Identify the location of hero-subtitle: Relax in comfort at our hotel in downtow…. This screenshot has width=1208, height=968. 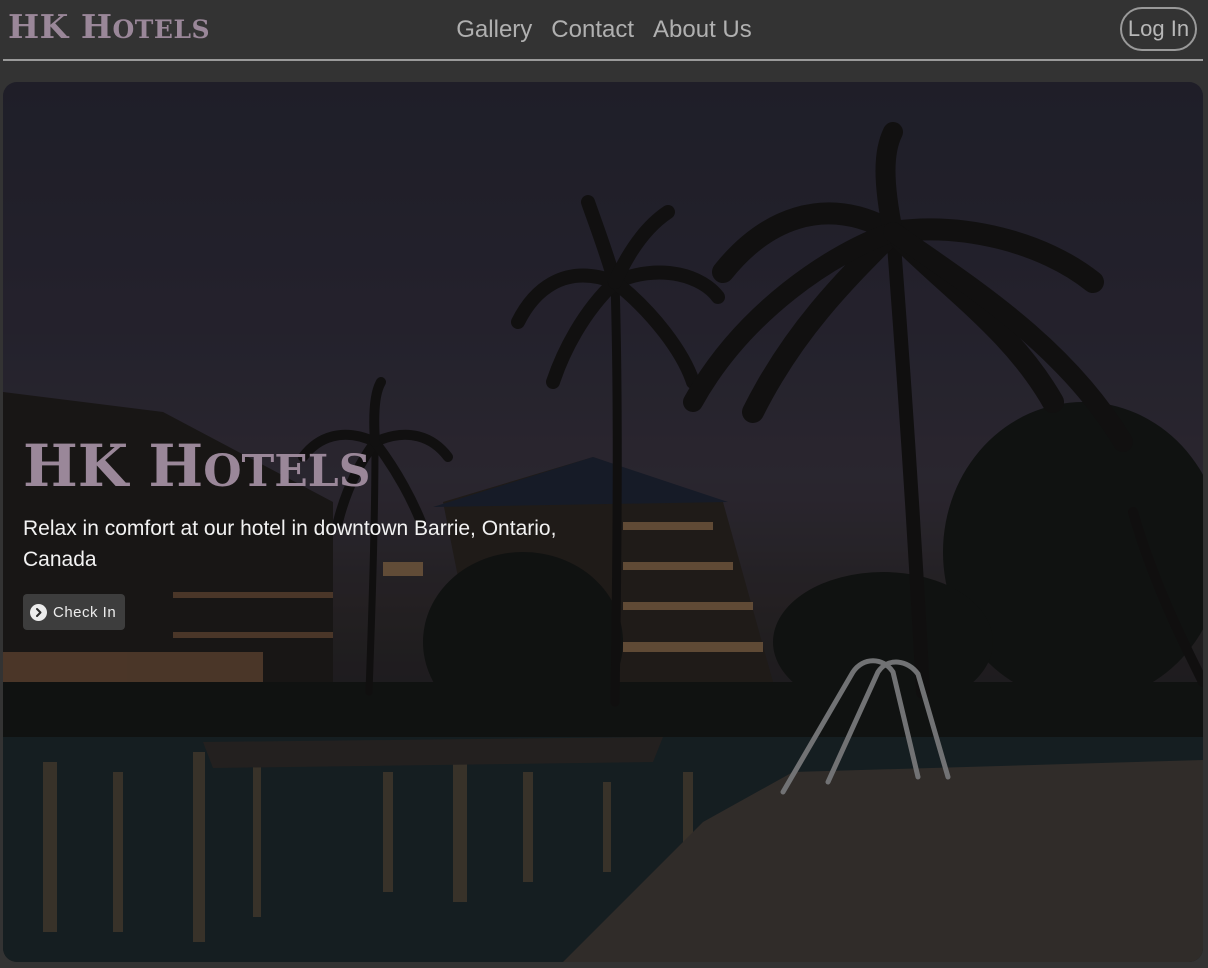
(290, 544).